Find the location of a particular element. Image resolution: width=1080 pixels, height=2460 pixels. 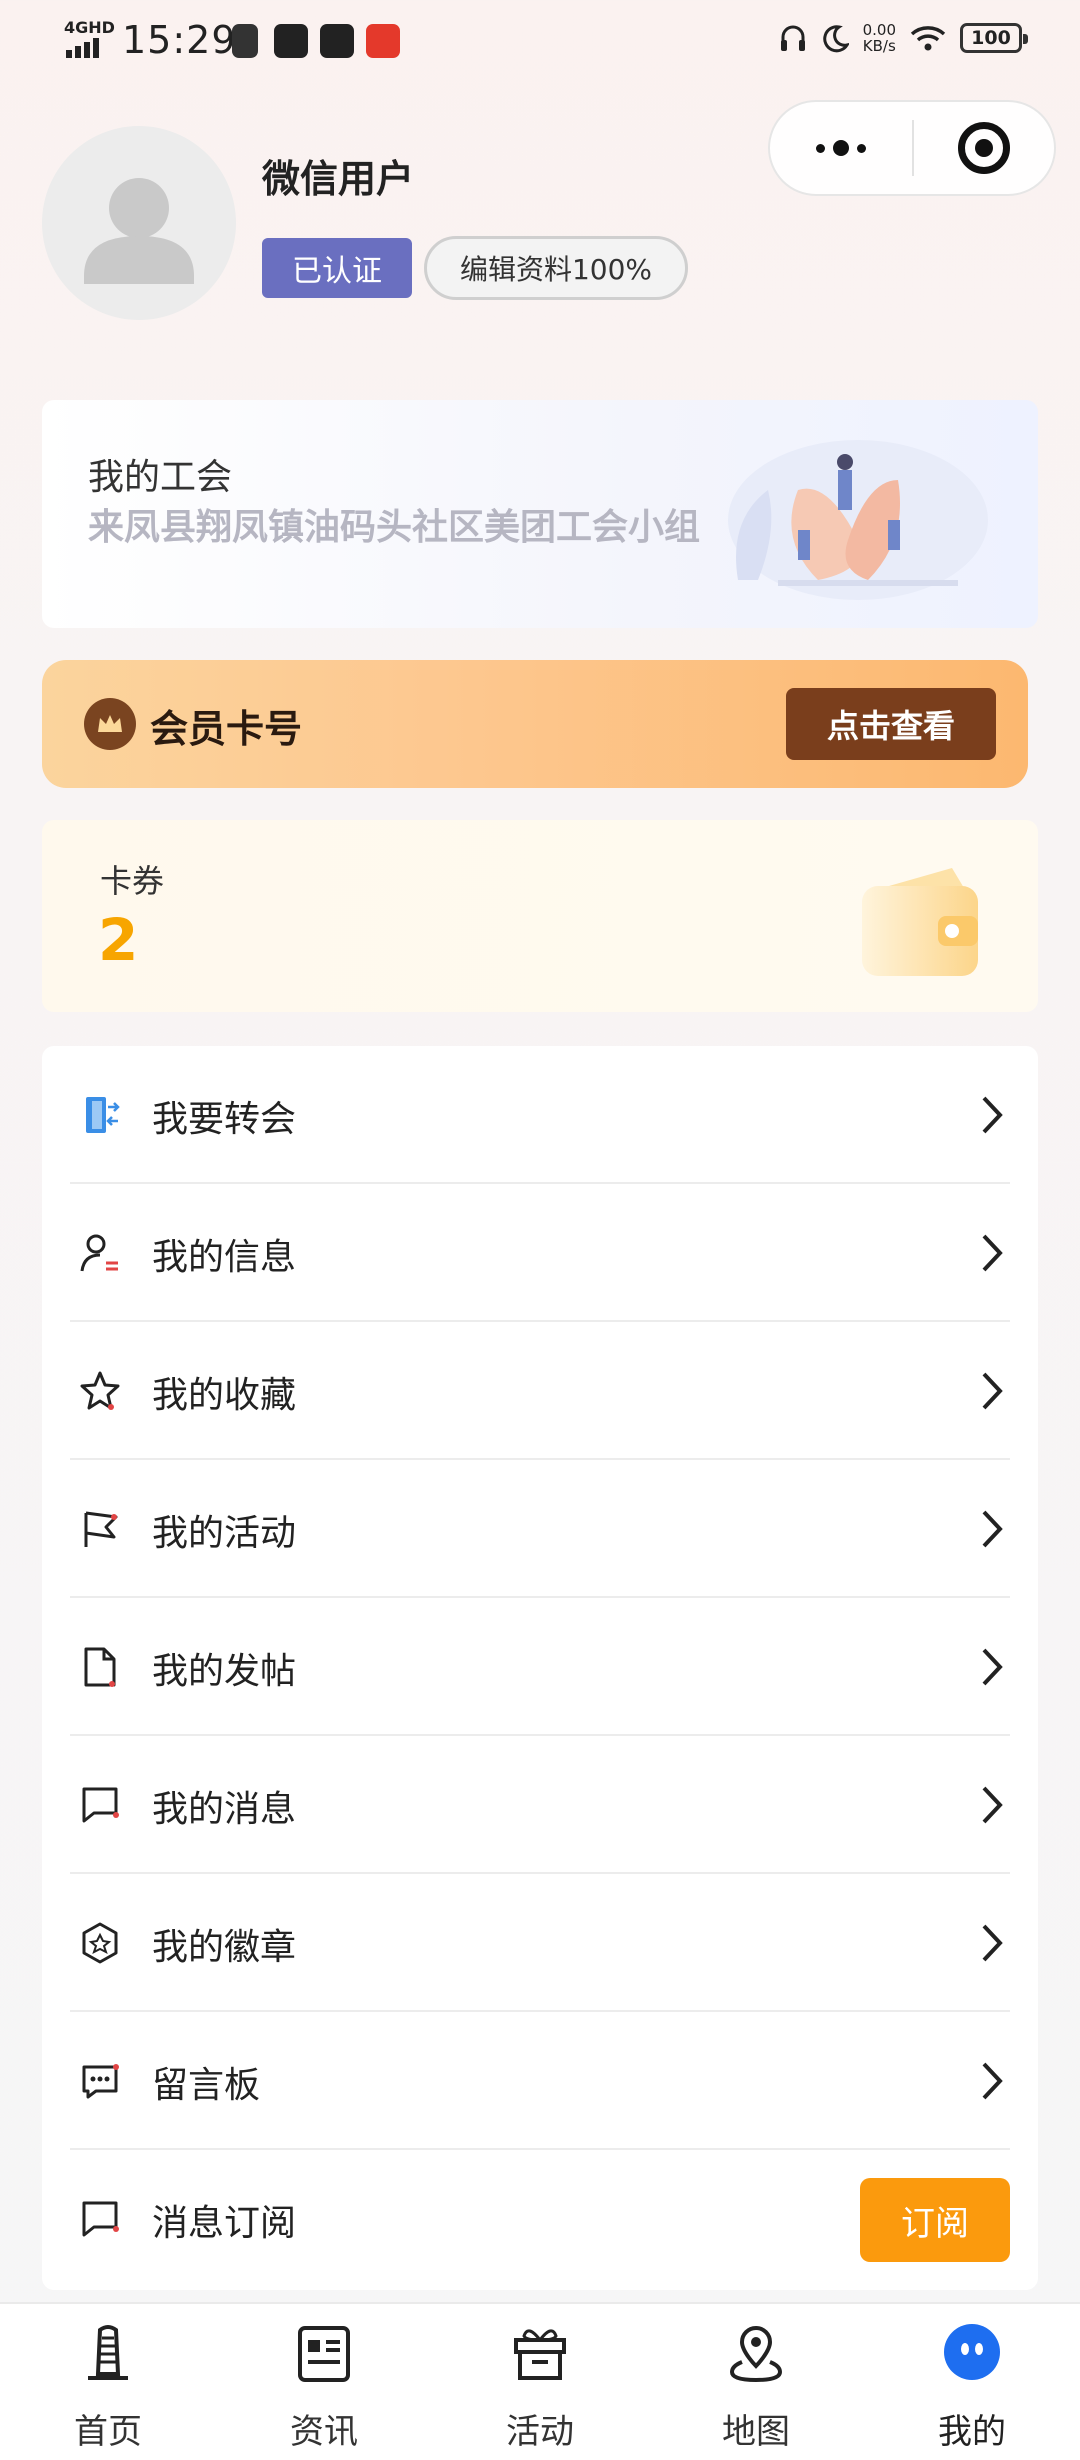

subscribe-button: 订阅 is located at coordinates (935, 2220).